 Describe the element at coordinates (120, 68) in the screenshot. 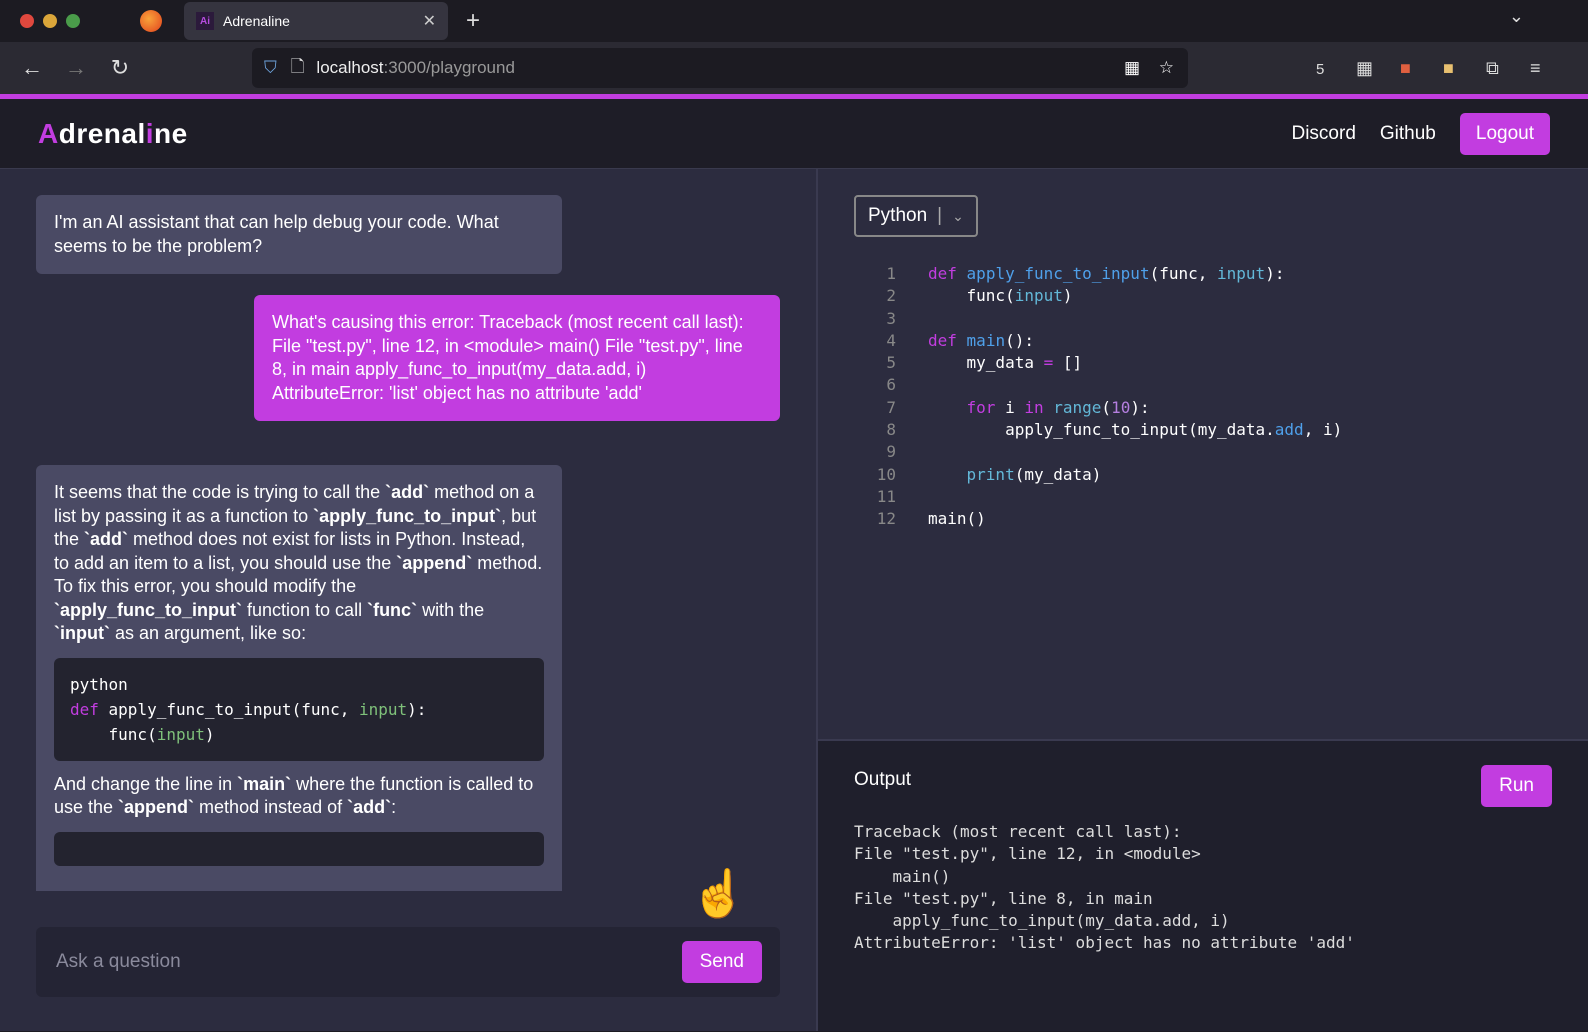

I see `reload-icon: ↻` at that location.